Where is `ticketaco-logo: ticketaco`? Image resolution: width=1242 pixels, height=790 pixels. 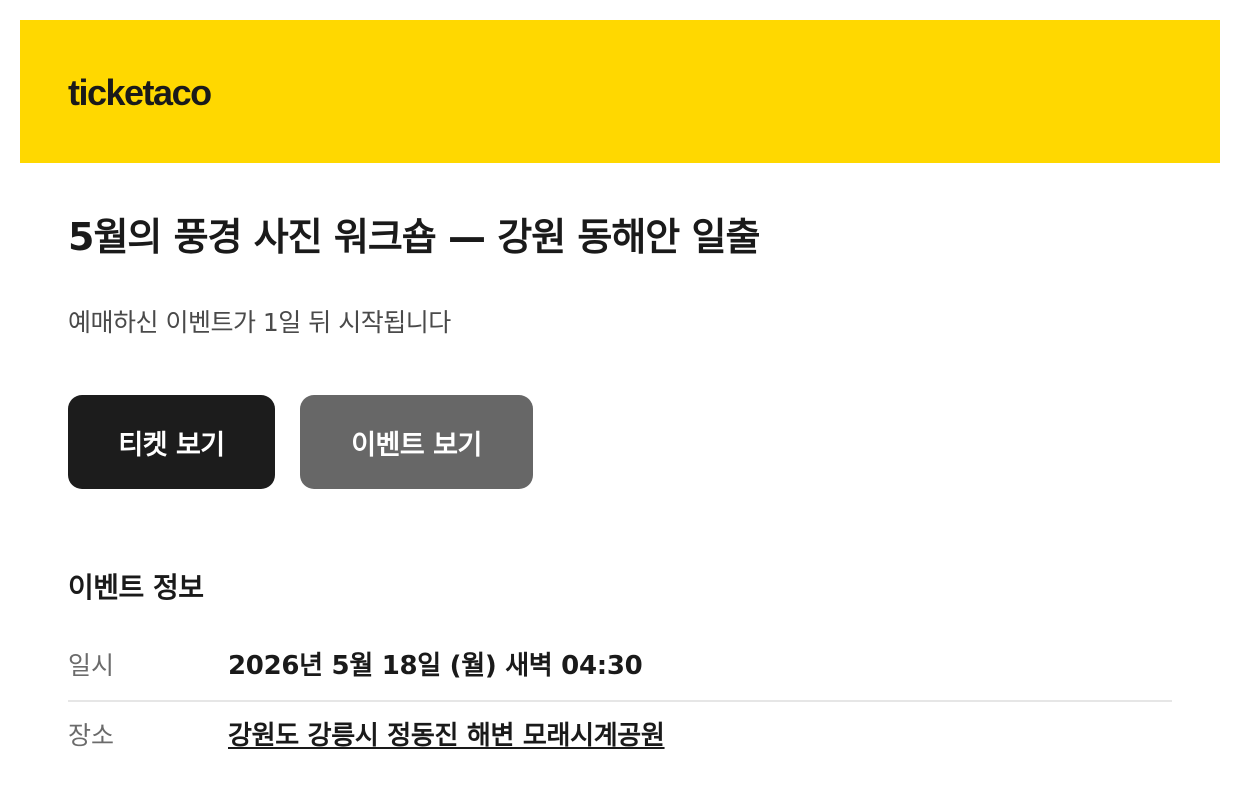
ticketaco-logo: ticketaco is located at coordinates (140, 93).